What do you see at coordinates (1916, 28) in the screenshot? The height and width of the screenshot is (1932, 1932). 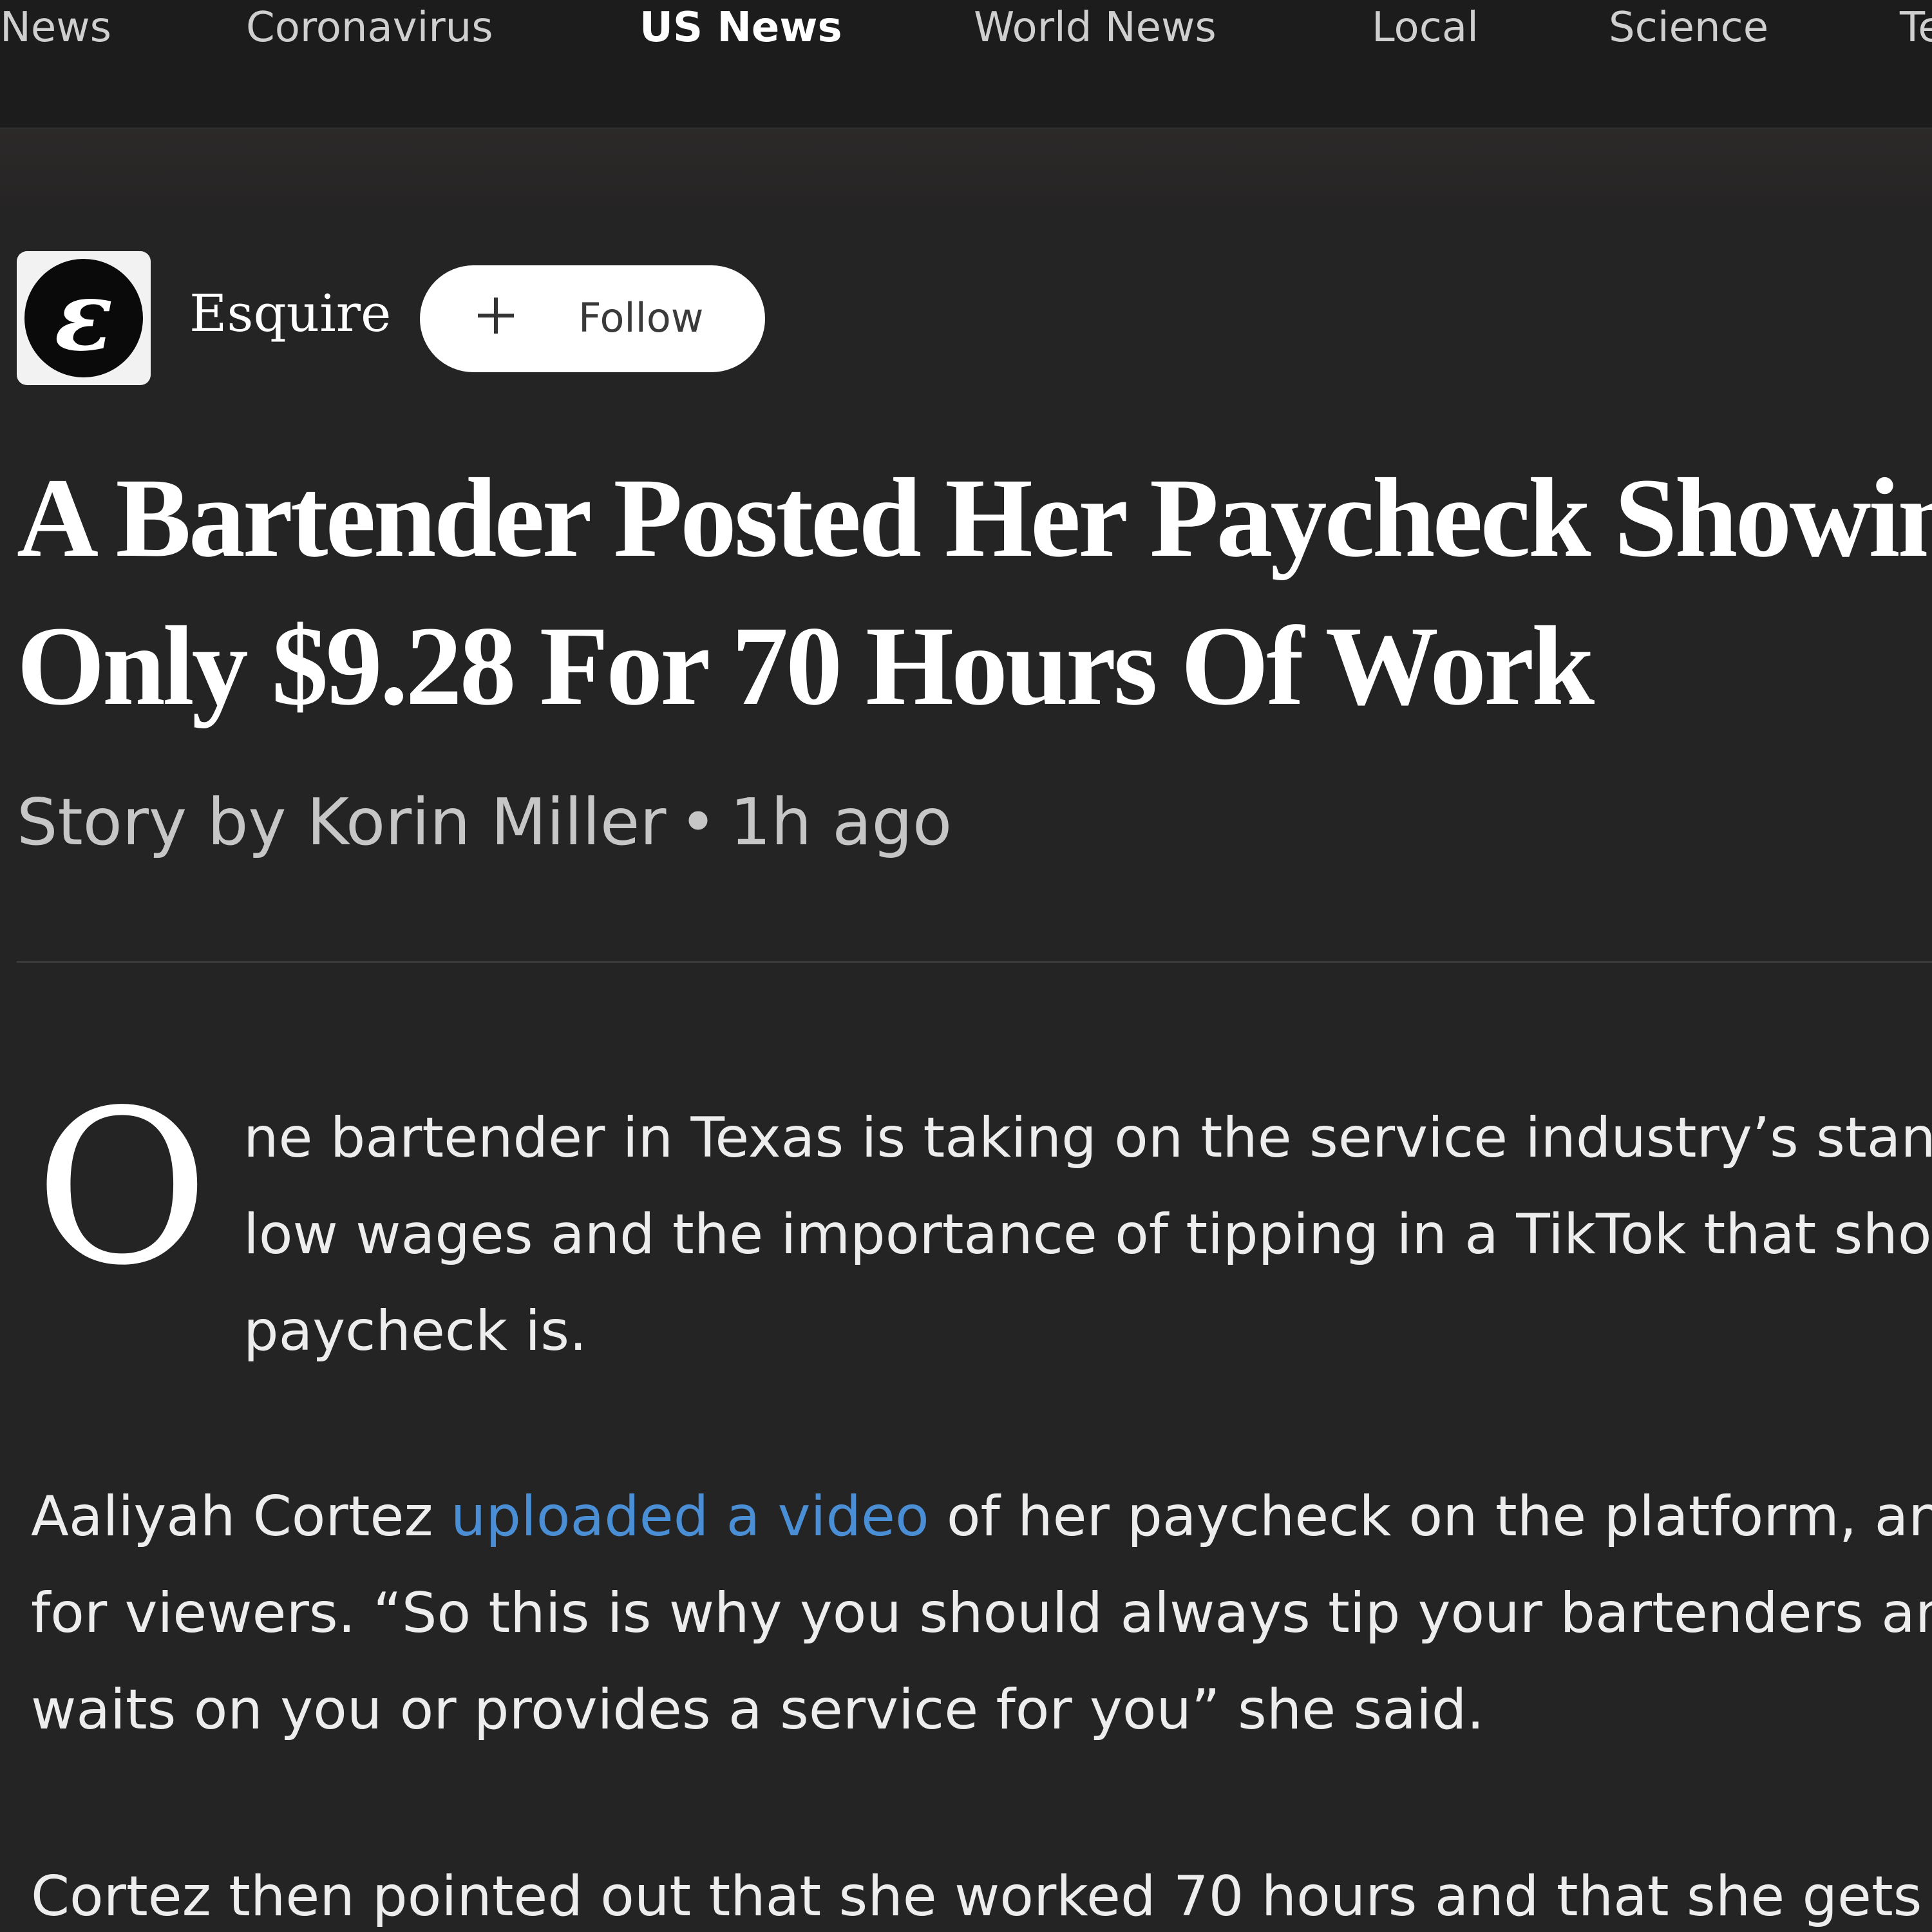 I see `nav-item-truncated: Te` at bounding box center [1916, 28].